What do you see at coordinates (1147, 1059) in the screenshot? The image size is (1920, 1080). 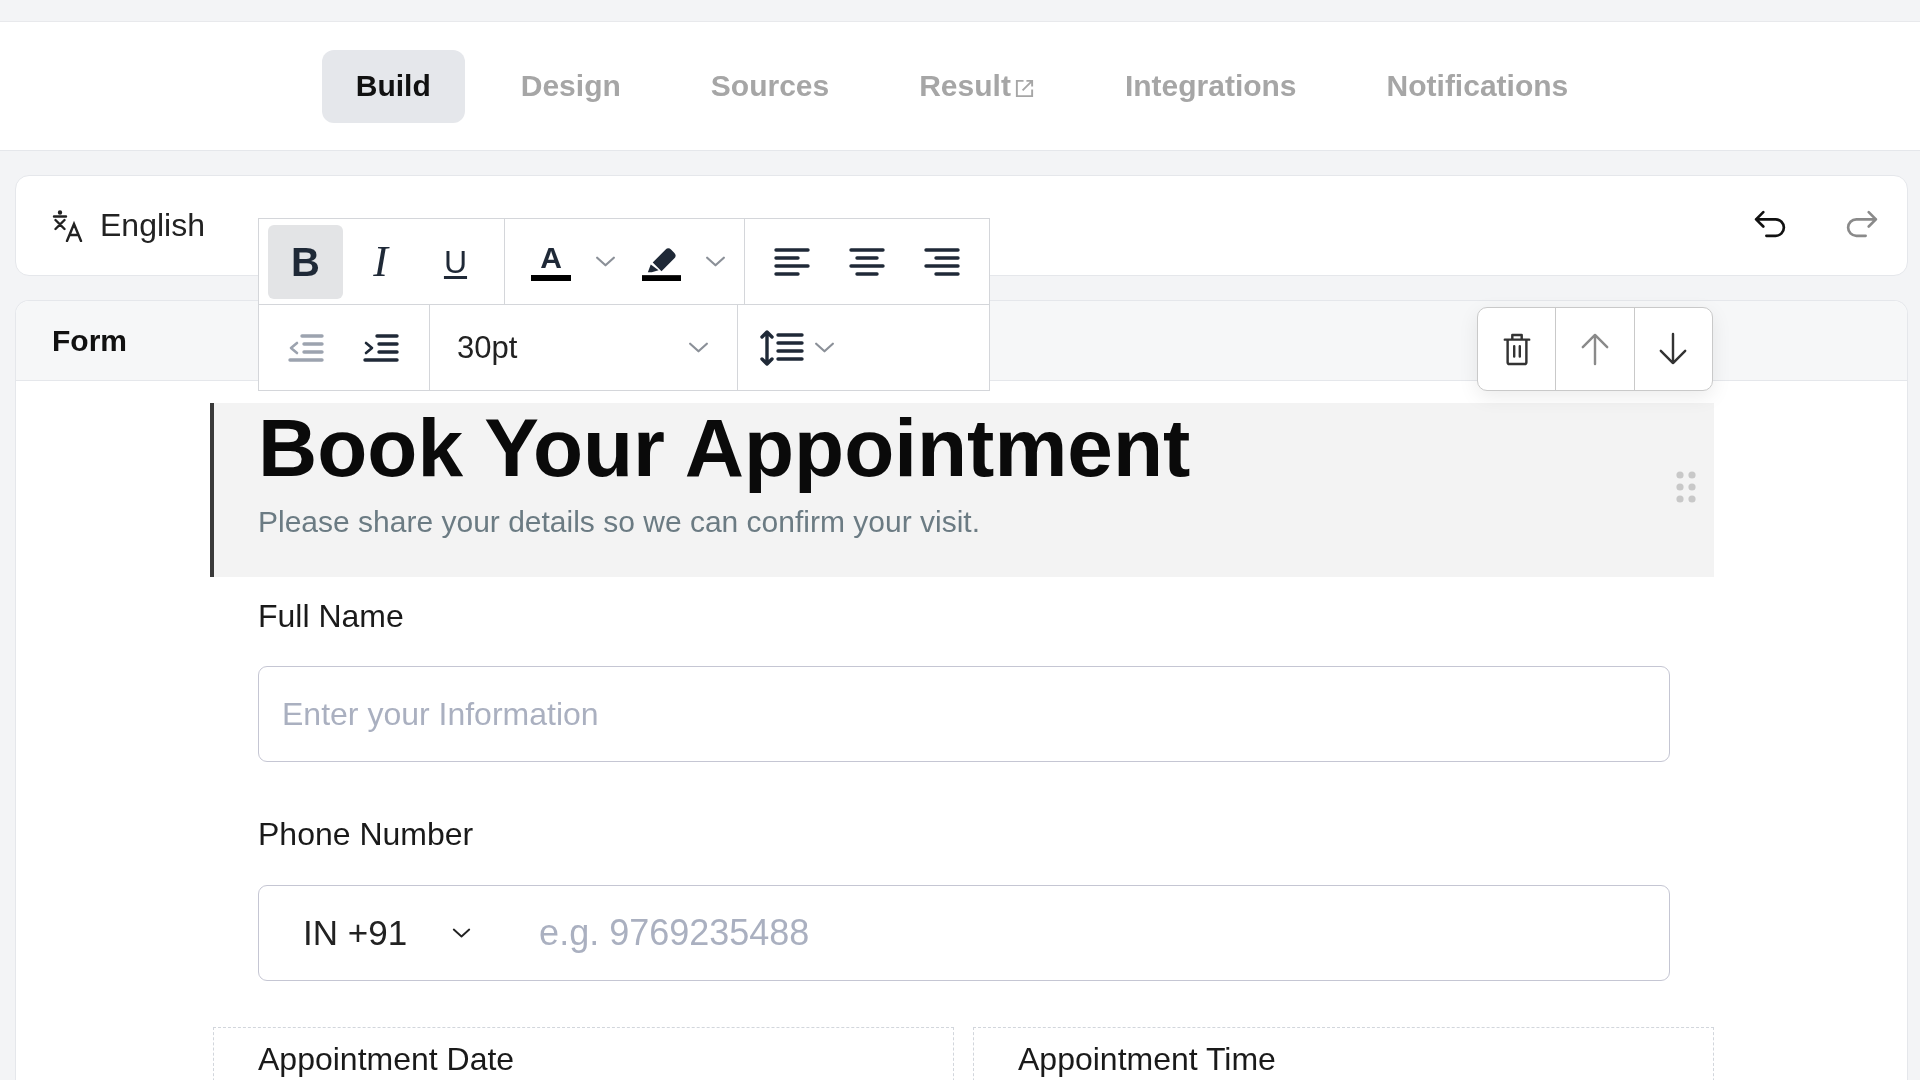 I see `field-label: Appointment Time` at bounding box center [1147, 1059].